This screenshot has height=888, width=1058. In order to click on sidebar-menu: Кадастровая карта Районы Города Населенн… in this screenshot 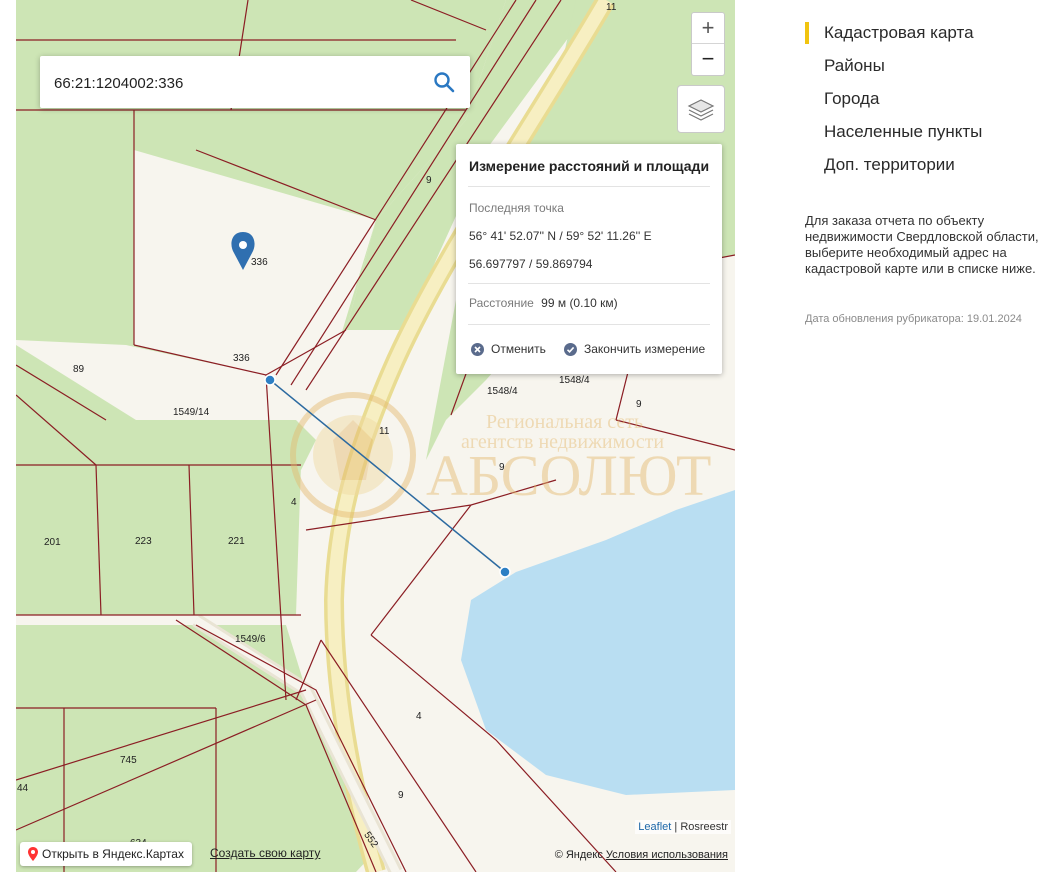, I will do `click(925, 100)`.